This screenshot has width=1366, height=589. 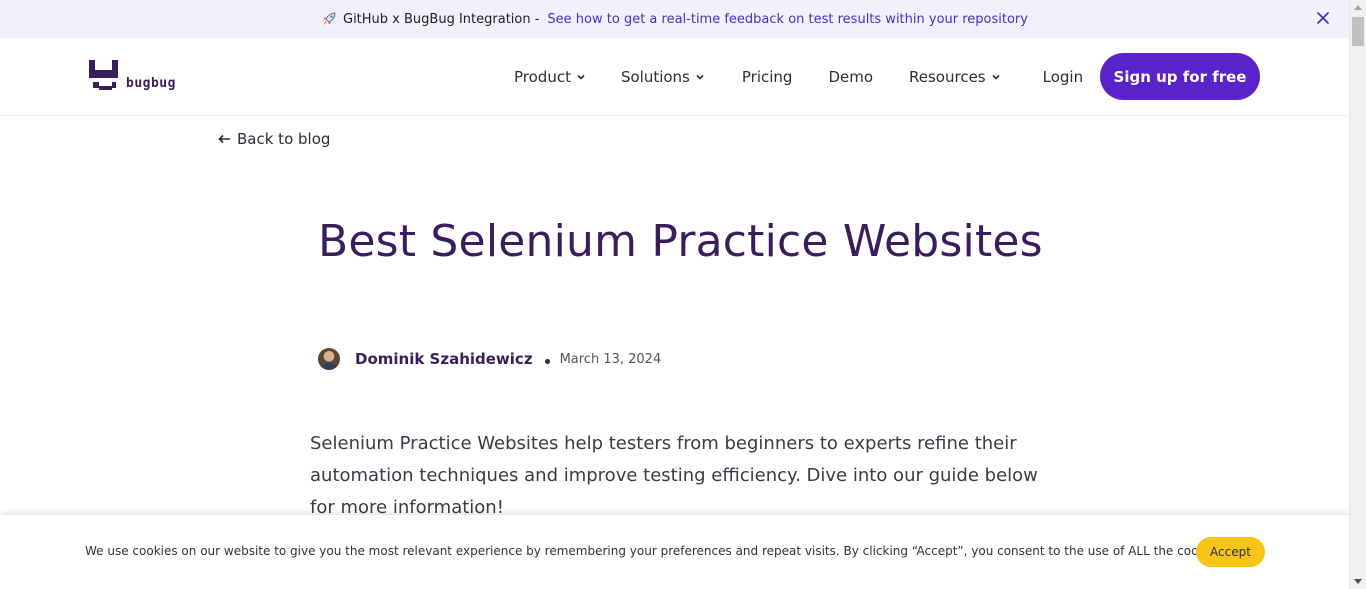 I want to click on nav-item-label: Product, so click(x=542, y=76).